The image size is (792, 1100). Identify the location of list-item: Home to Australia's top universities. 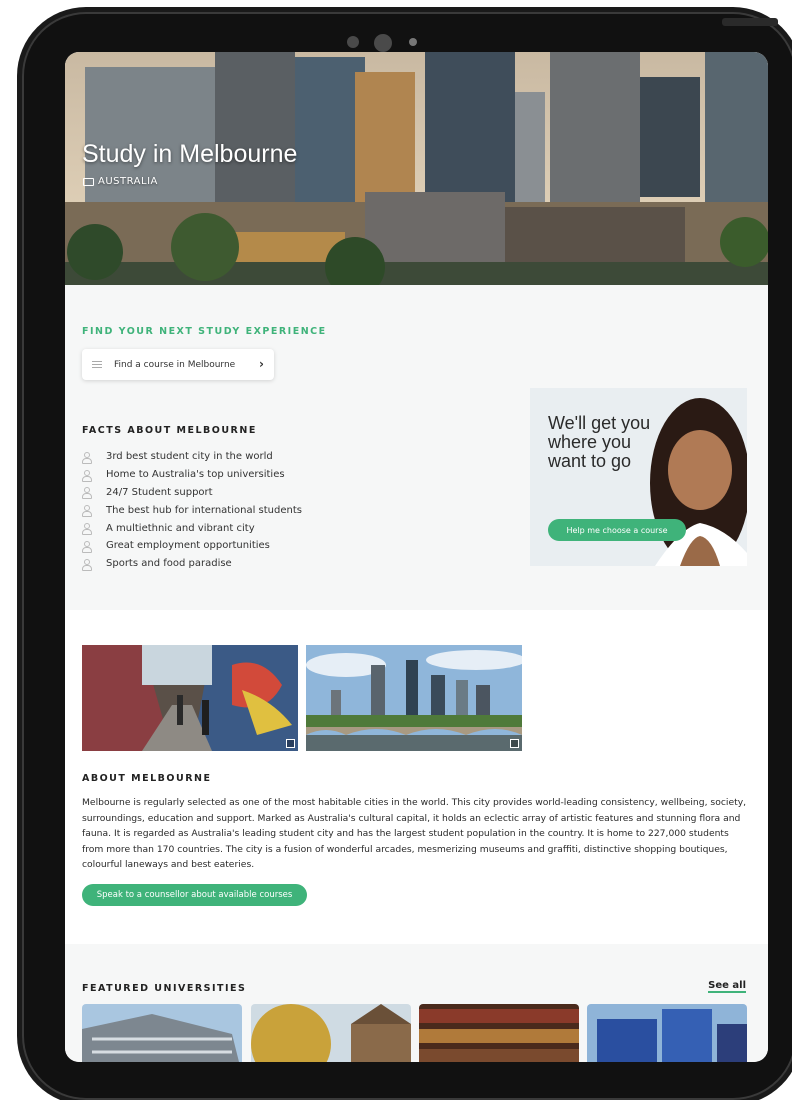
(192, 475).